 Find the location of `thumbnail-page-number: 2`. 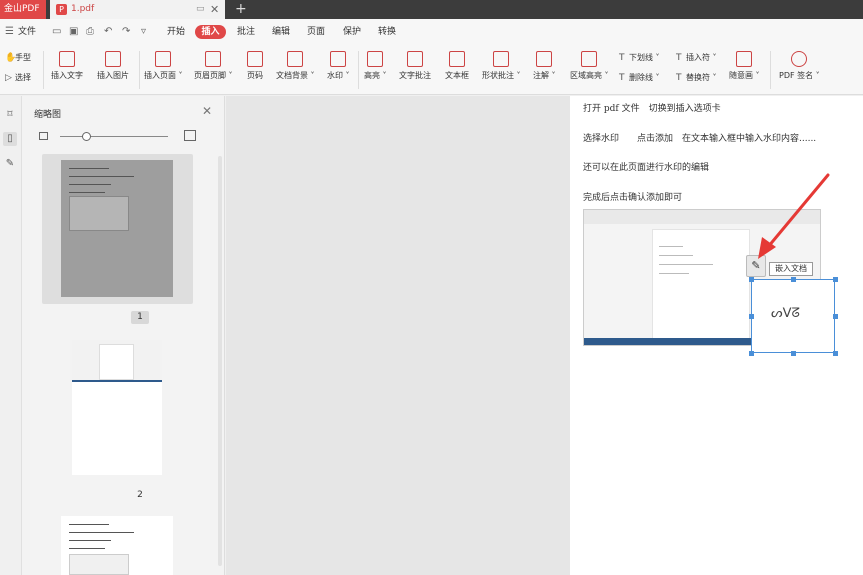

thumbnail-page-number: 2 is located at coordinates (140, 495).